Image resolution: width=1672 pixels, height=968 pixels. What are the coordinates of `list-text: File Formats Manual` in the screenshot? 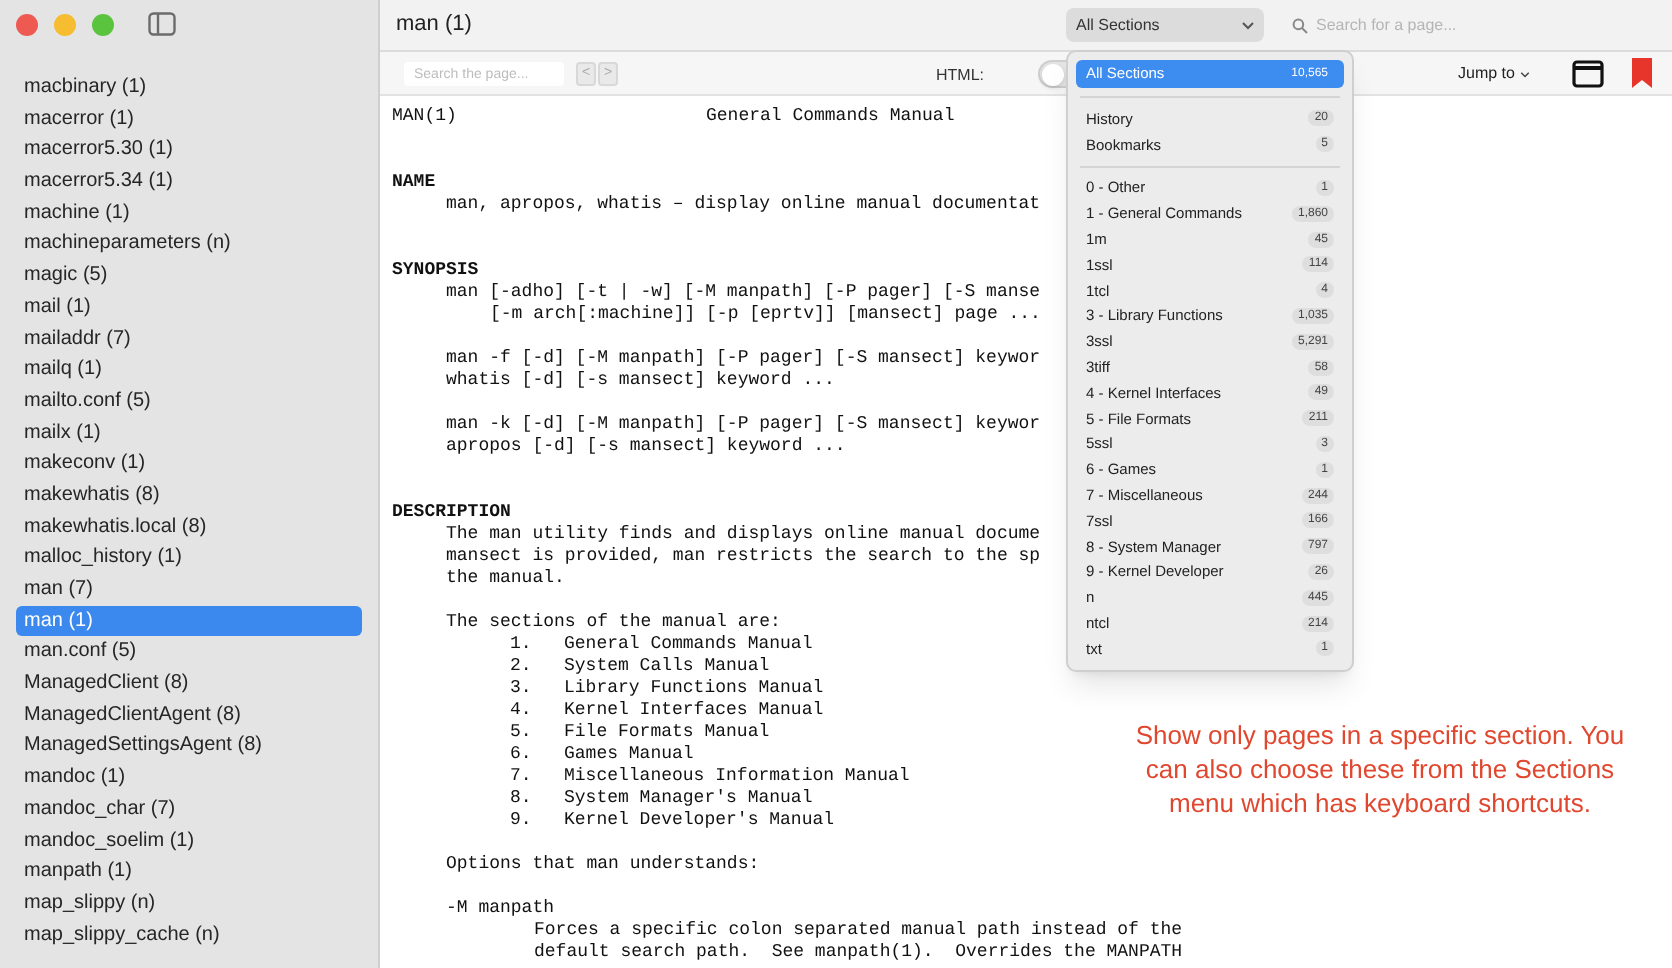 It's located at (667, 733).